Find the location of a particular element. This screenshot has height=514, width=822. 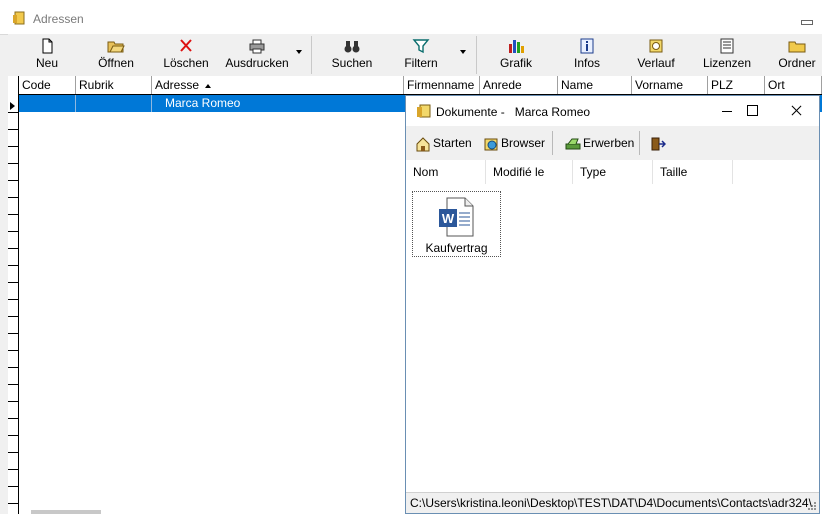

cell-rubrik is located at coordinates (114, 103).